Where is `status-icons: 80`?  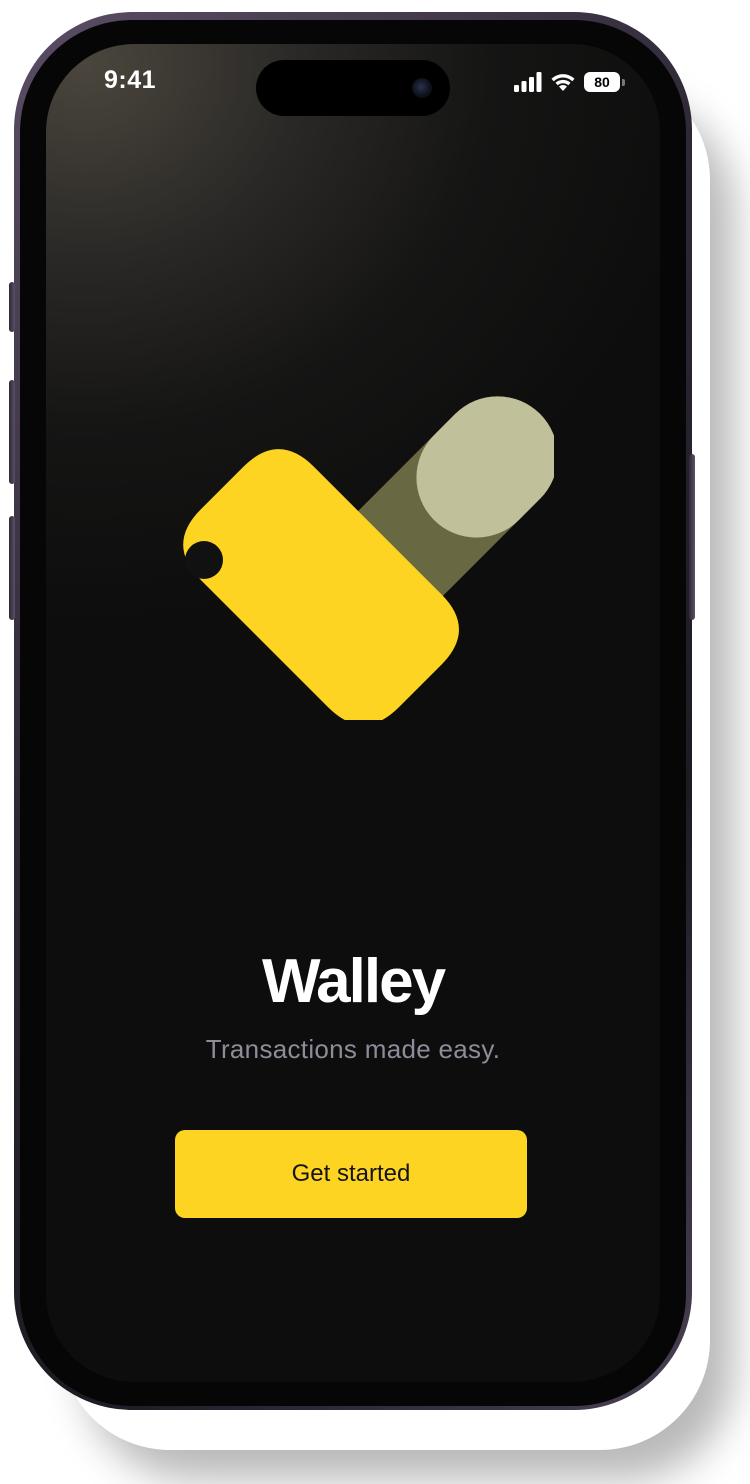 status-icons: 80 is located at coordinates (569, 82).